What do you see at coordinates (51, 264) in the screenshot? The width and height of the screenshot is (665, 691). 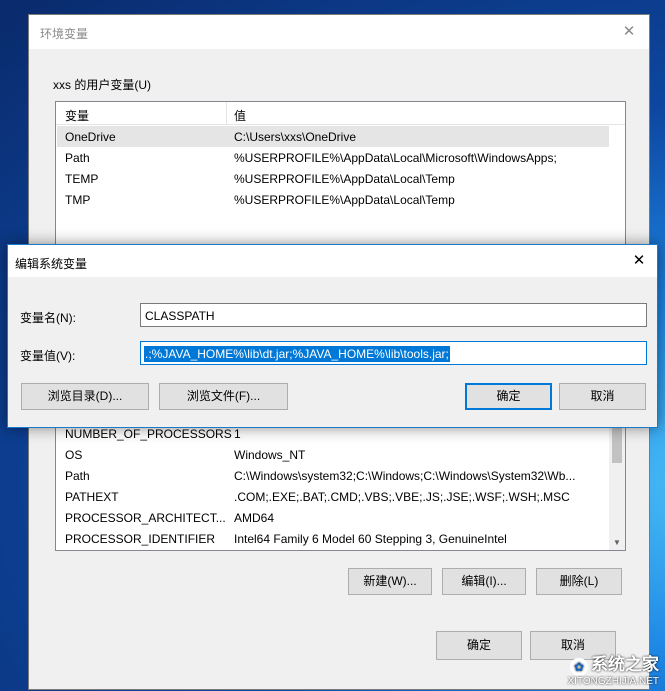 I see `dialog-title: 编辑系统变量` at bounding box center [51, 264].